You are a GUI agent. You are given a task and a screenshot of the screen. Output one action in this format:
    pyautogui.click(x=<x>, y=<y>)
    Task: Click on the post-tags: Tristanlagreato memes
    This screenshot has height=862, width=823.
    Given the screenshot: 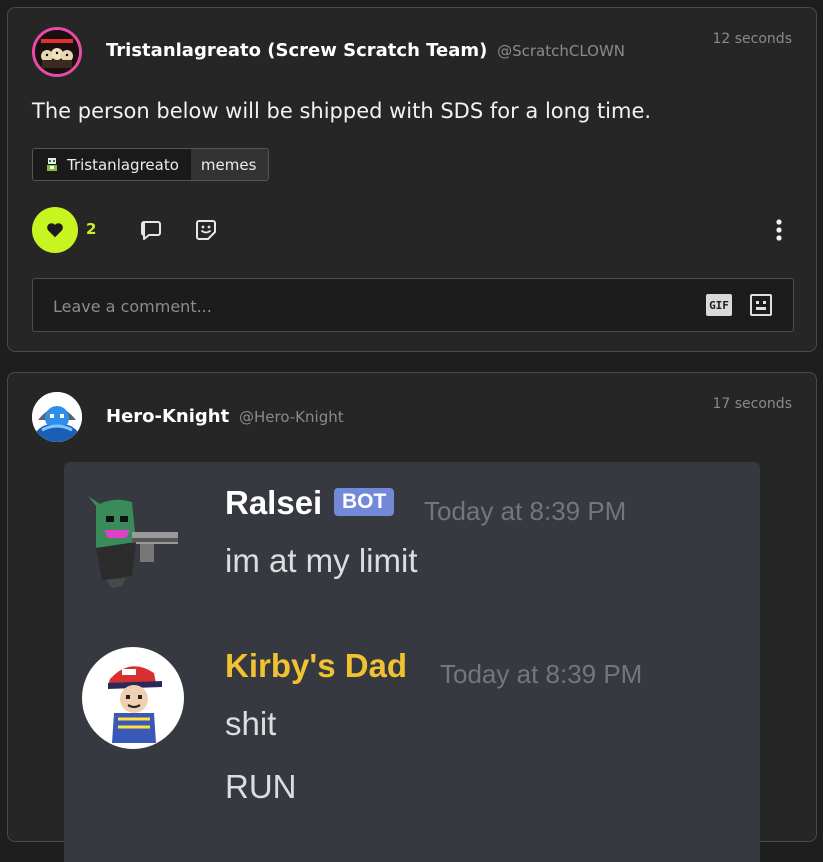 What is the action you would take?
    pyautogui.click(x=151, y=164)
    